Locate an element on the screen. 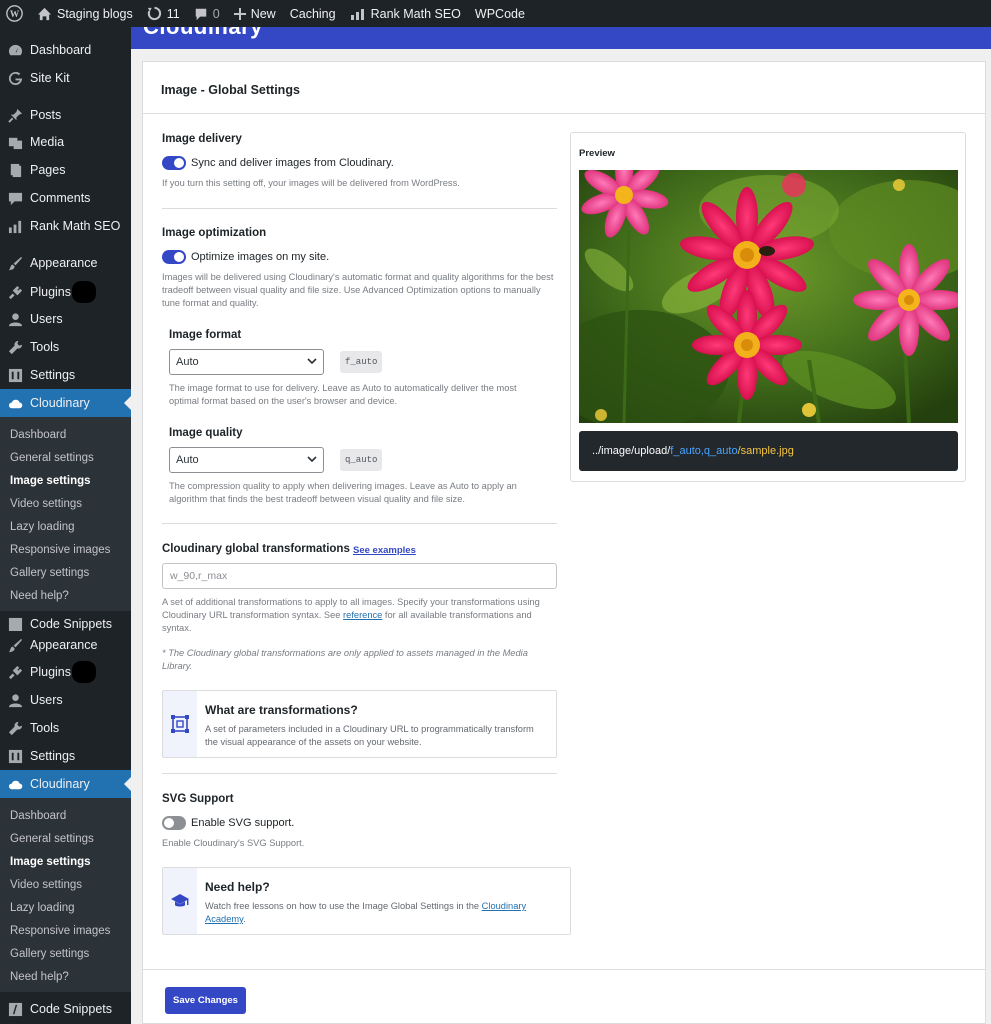 The width and height of the screenshot is (991, 1024). submenu-lazy-loading-2: Lazy loading is located at coordinates (42, 908).